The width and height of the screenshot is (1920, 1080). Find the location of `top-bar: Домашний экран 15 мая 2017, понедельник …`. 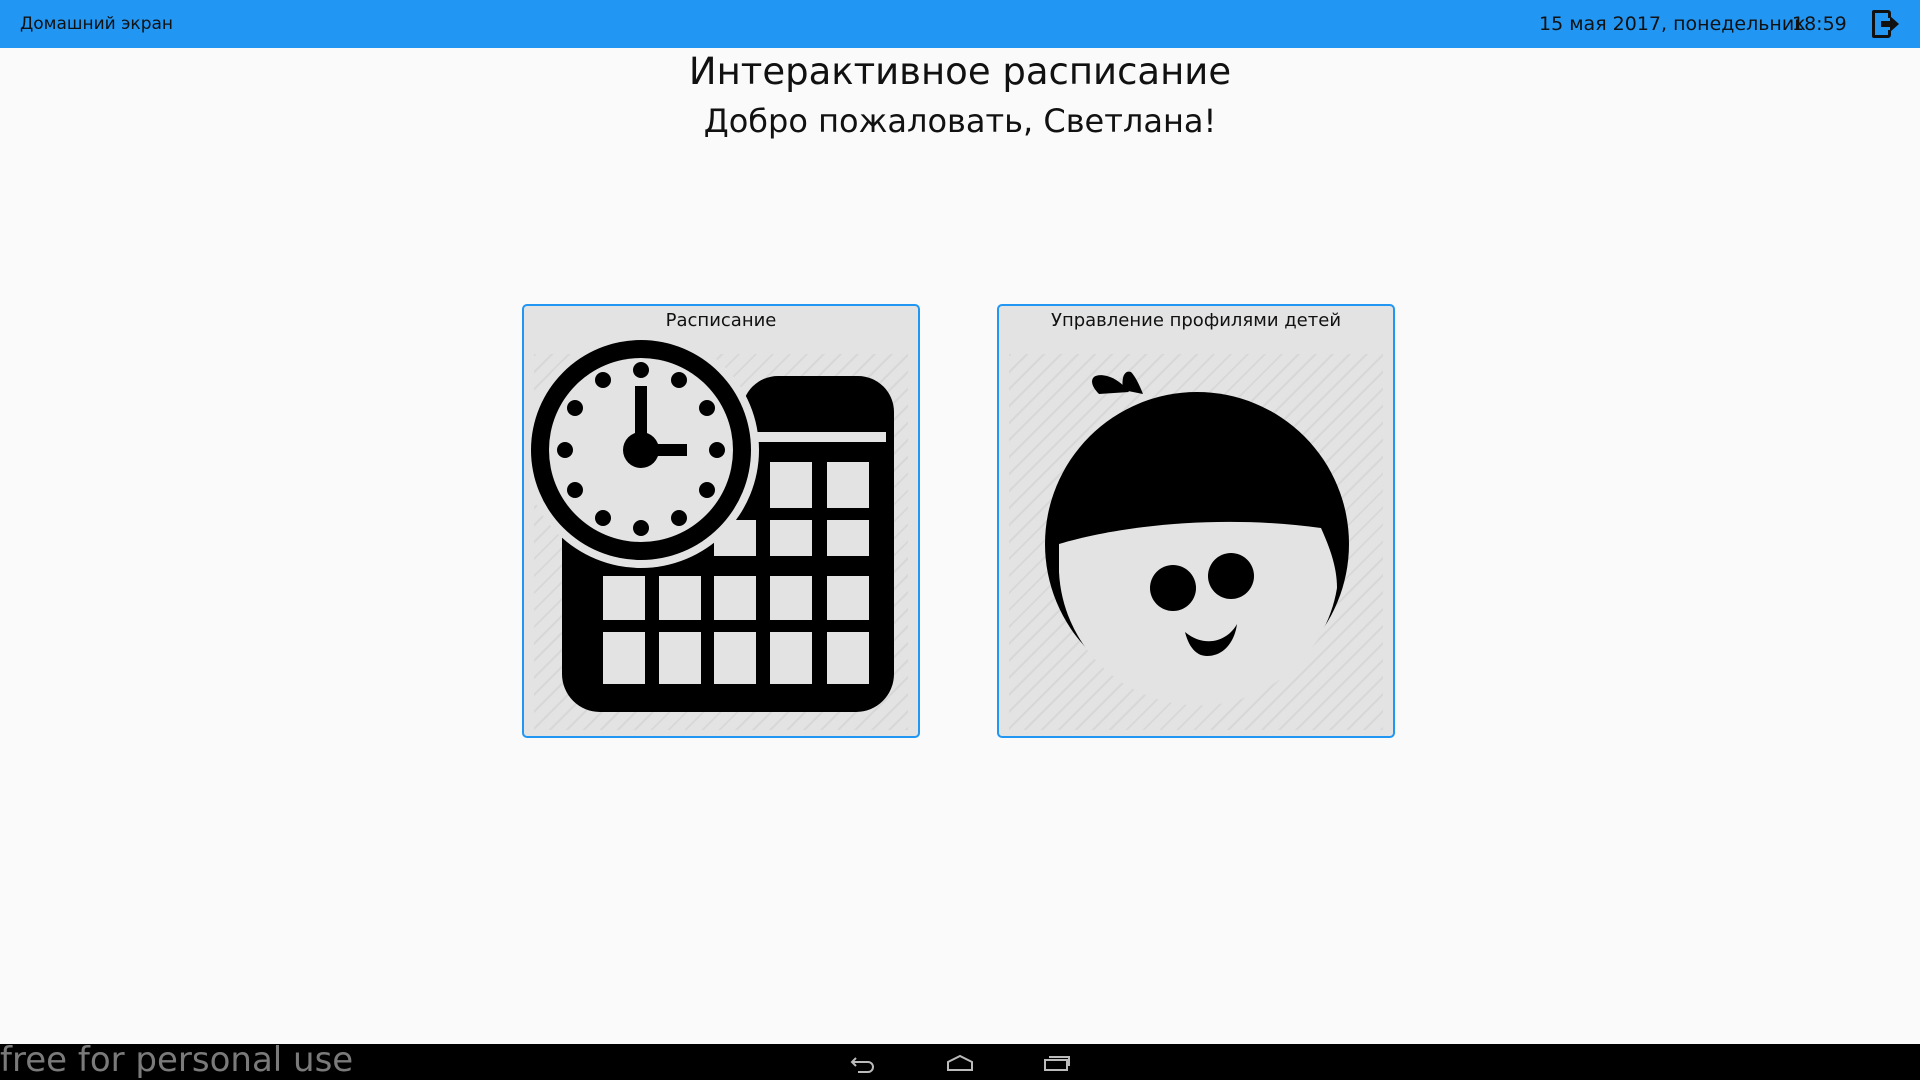

top-bar: Домашний экран 15 мая 2017, понедельник … is located at coordinates (960, 24).